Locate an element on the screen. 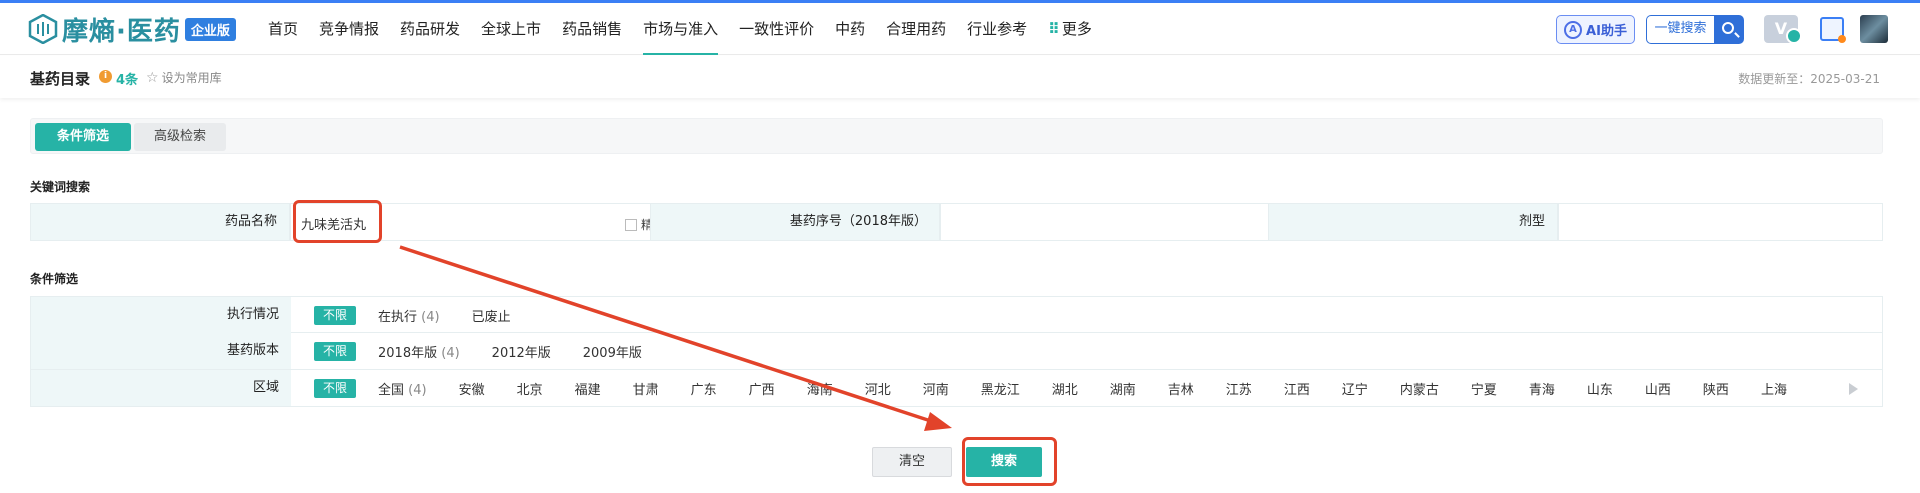 This screenshot has height=493, width=1920. filter-option-region: 北京 is located at coordinates (530, 388).